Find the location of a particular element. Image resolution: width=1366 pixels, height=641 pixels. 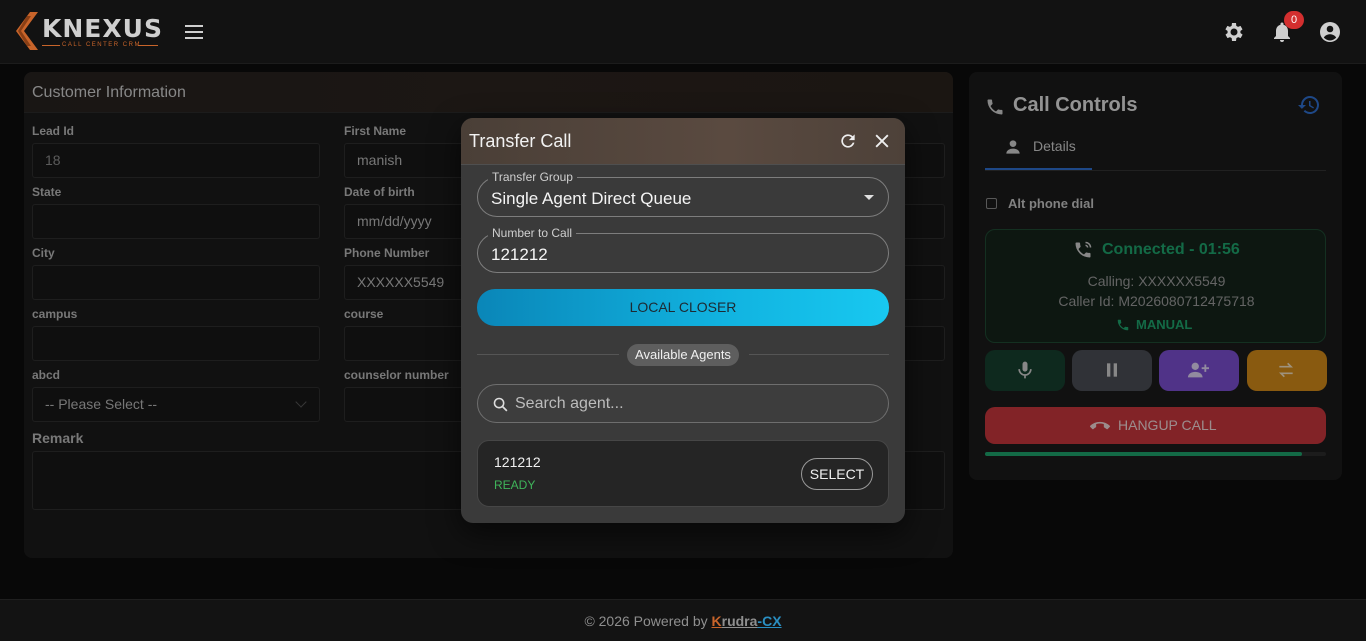

knexus-logo: KNEXUS CALL CENTER CRM is located at coordinates (89, 32).